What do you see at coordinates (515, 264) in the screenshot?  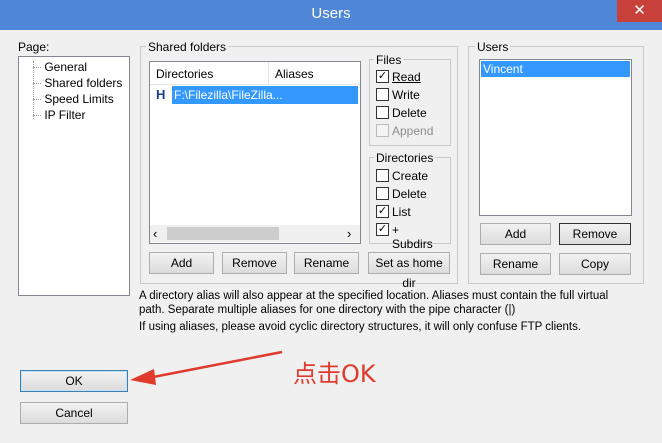 I see `rename-user-button: Rename` at bounding box center [515, 264].